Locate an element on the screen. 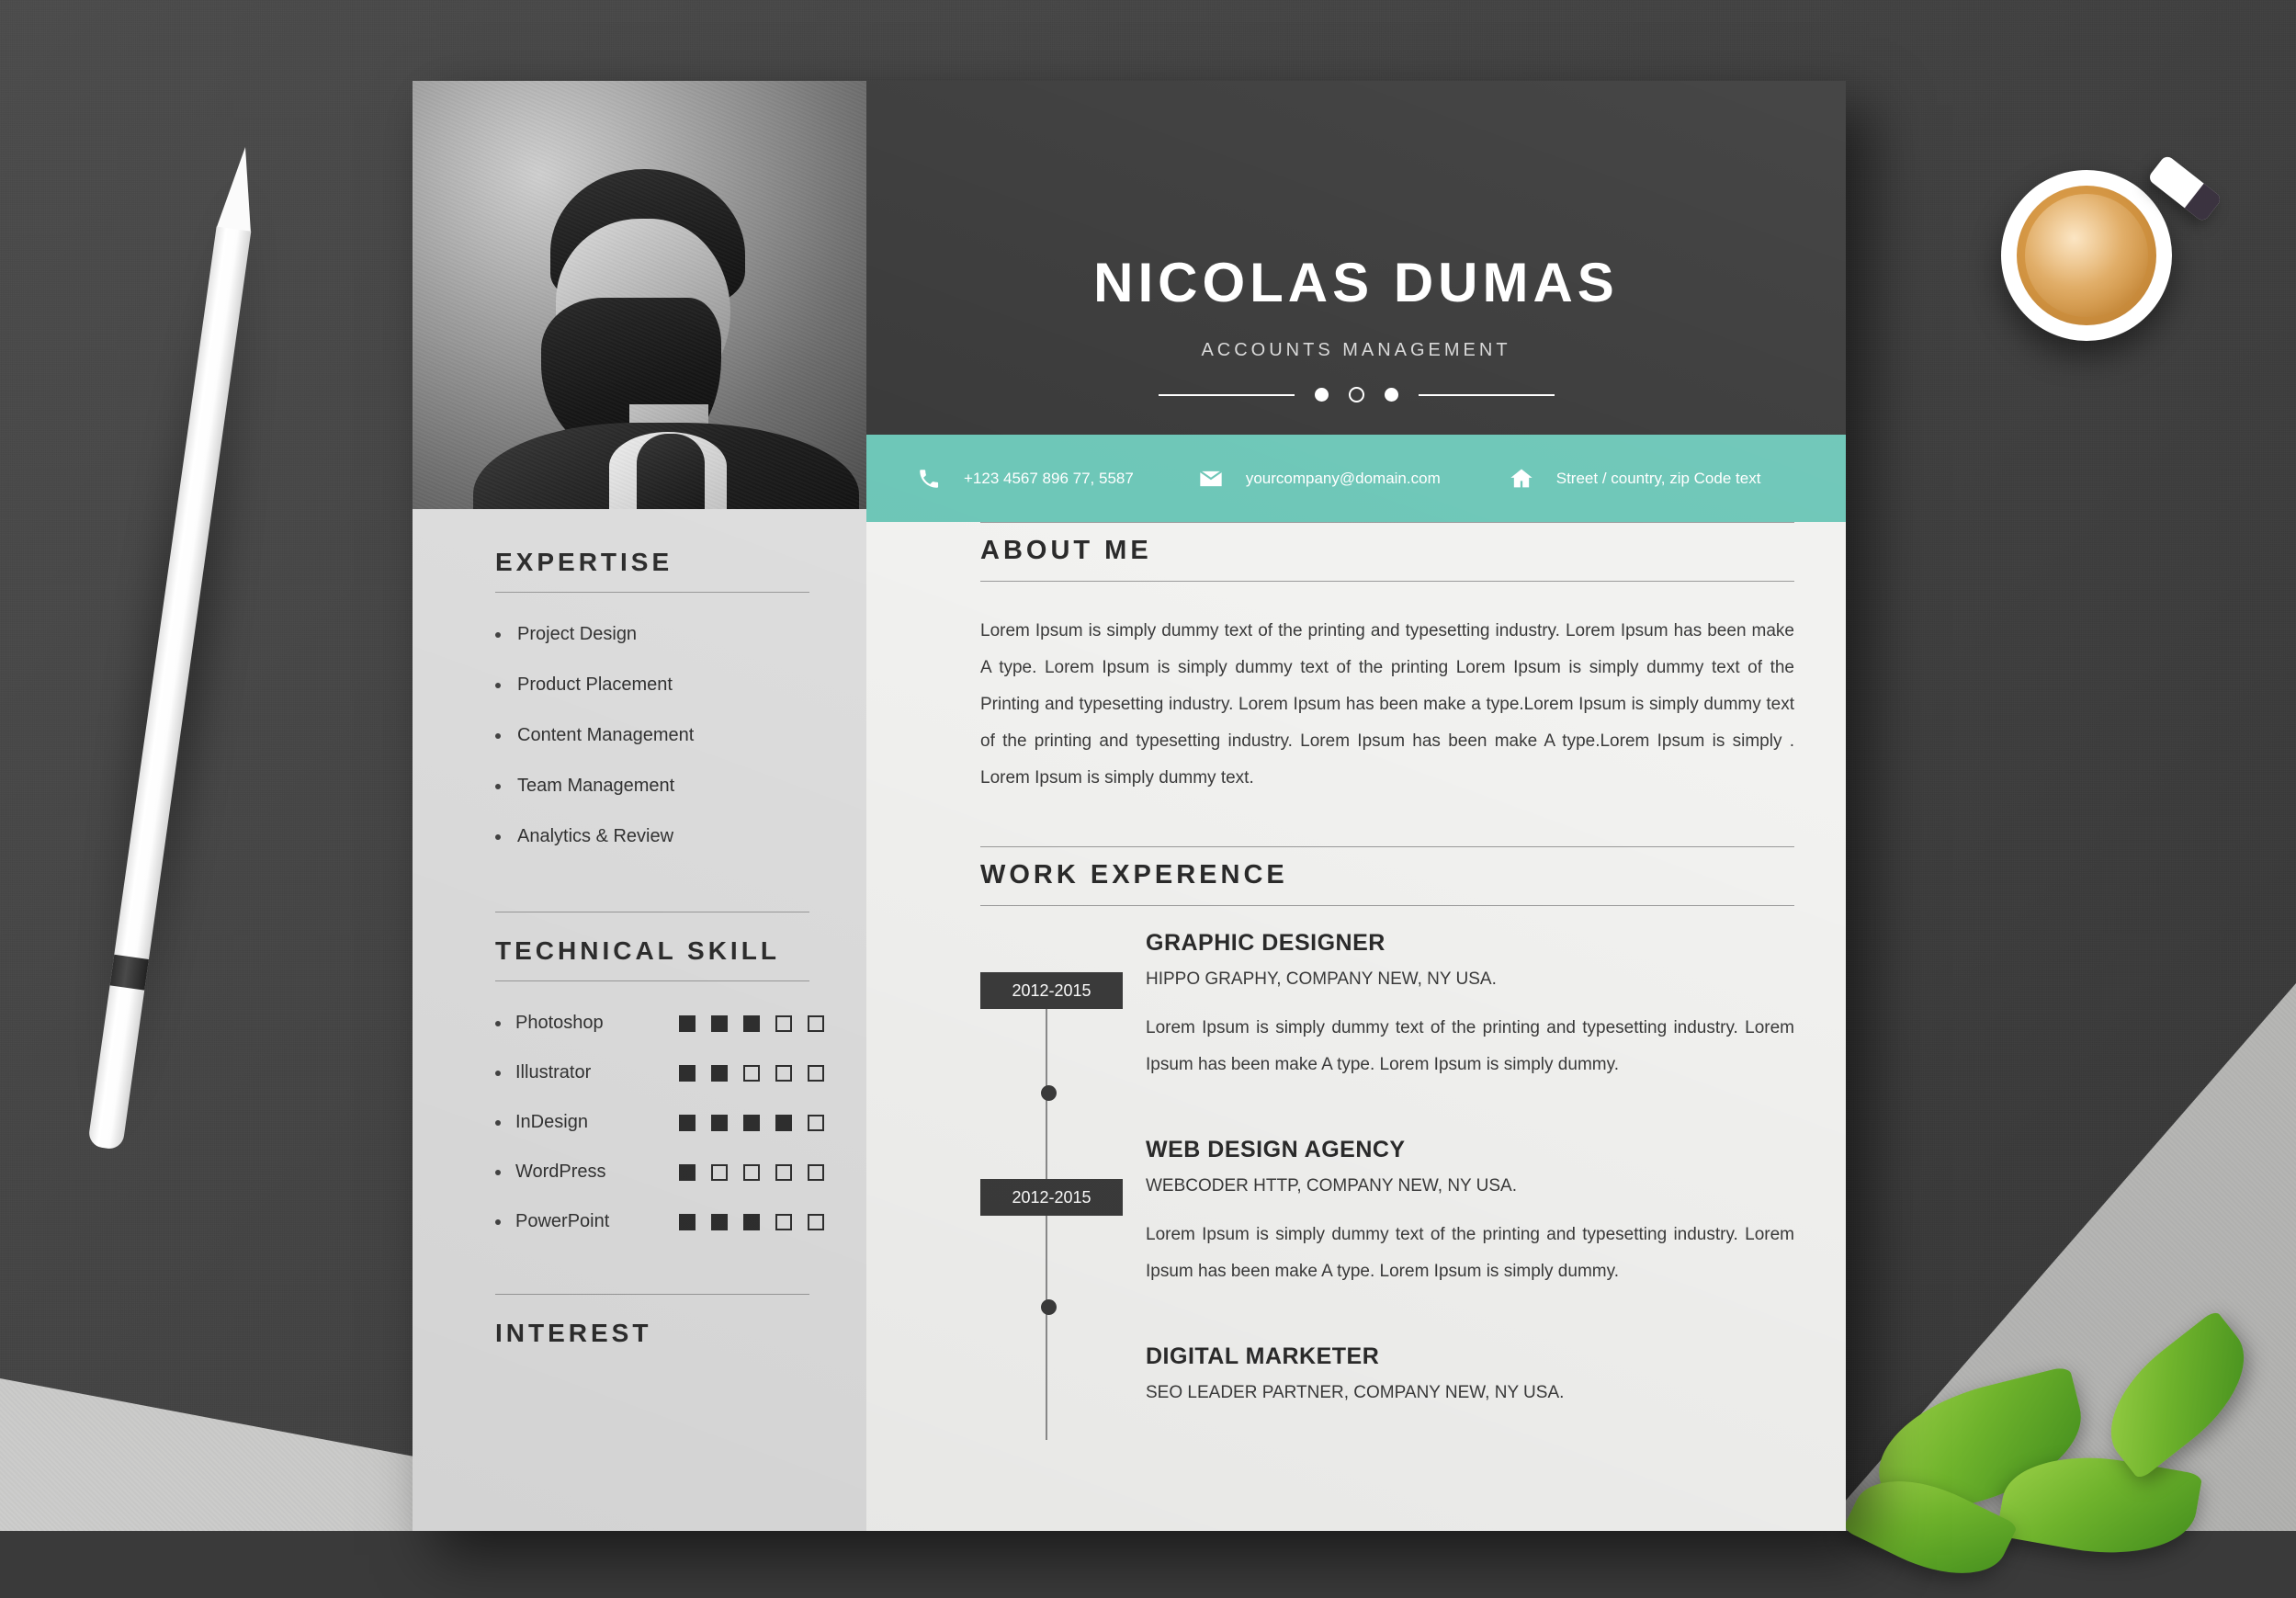  contact-address: Street / country, zip Code text is located at coordinates (1632, 479).